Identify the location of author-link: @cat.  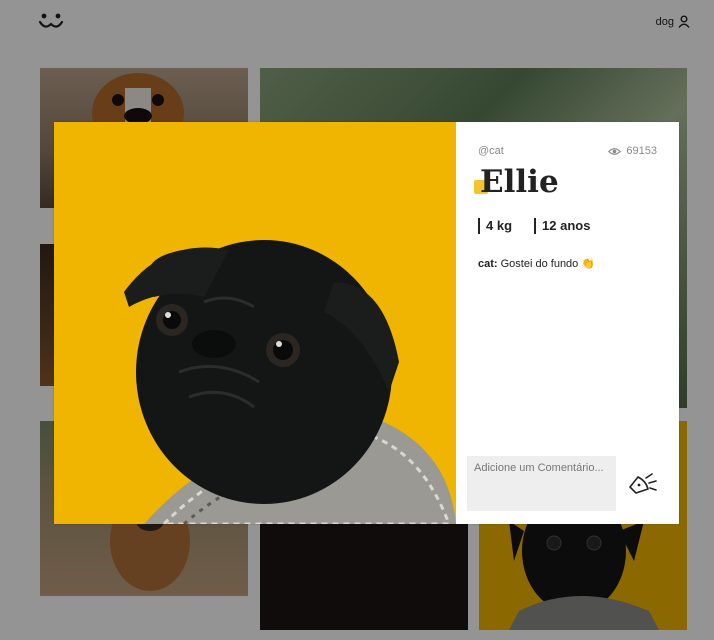
(491, 151).